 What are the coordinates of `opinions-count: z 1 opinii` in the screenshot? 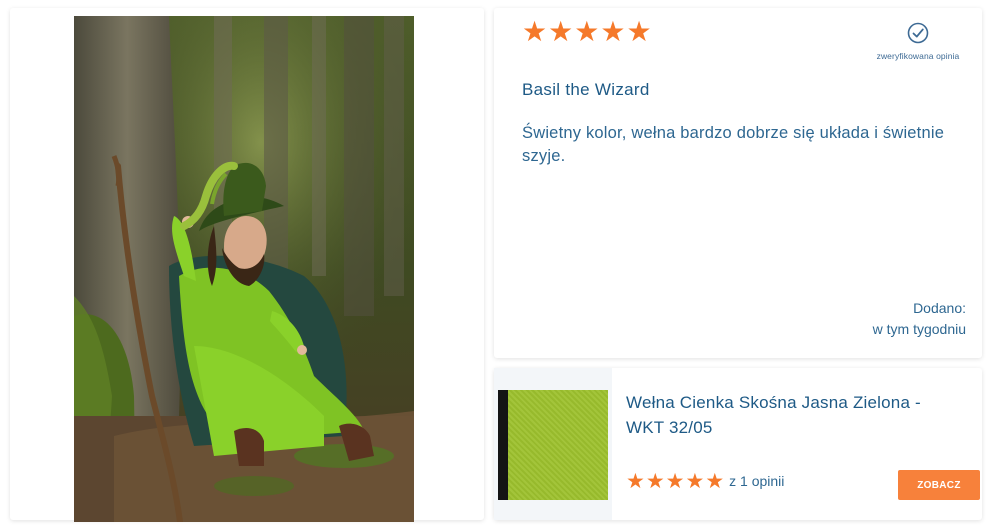 It's located at (757, 481).